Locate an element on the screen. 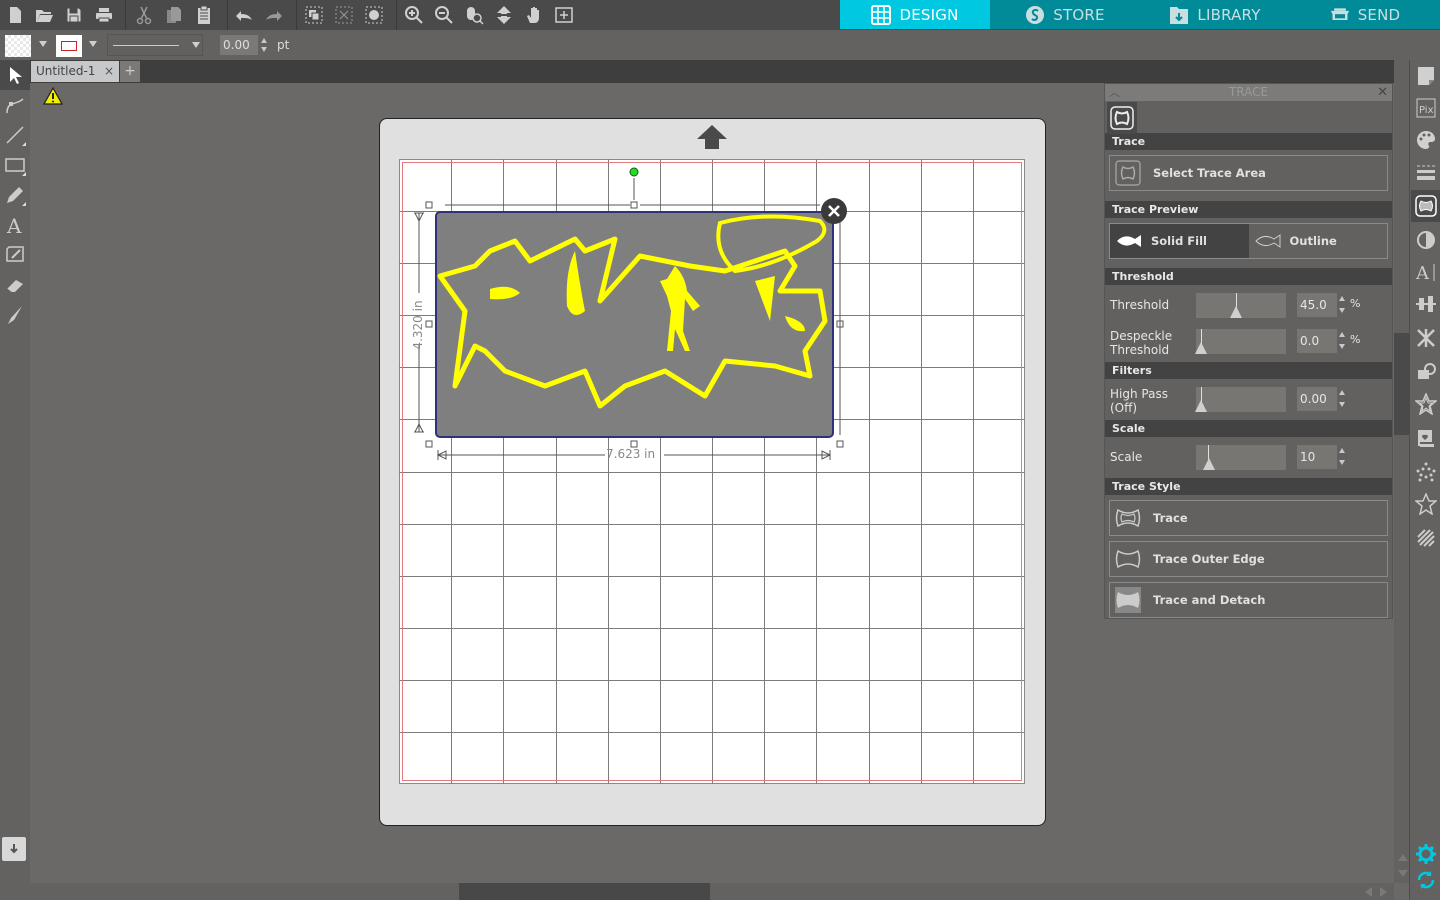 The image size is (1440, 900). compound-path-button is located at coordinates (374, 15).